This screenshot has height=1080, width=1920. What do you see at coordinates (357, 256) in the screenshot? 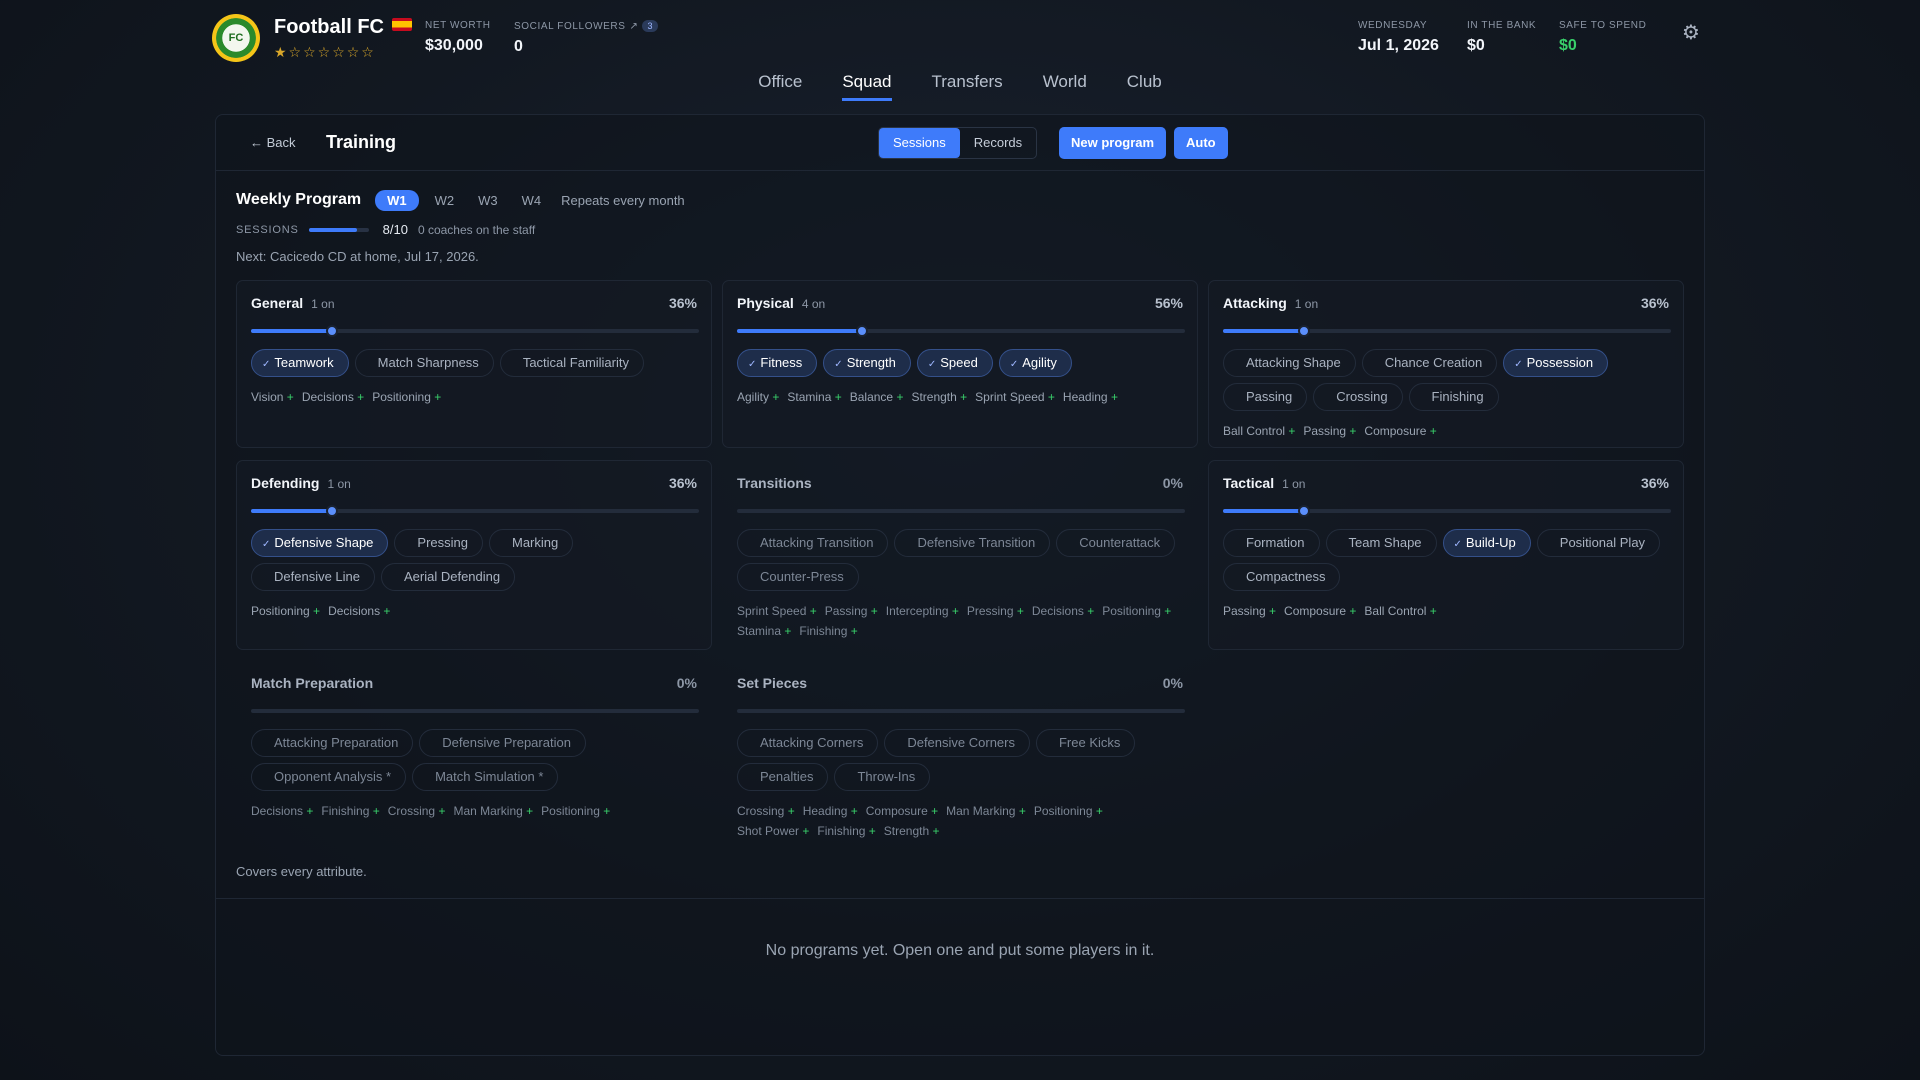
I see `next-match-note: Next: Cacicedo CD at home, Jul 17, 2026.` at bounding box center [357, 256].